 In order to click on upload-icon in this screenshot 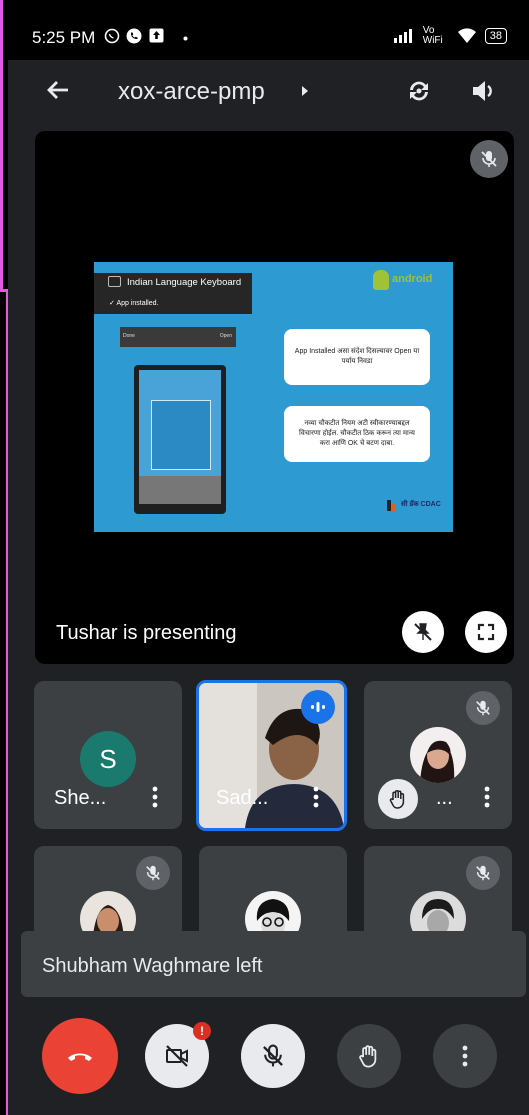, I will do `click(156, 35)`.